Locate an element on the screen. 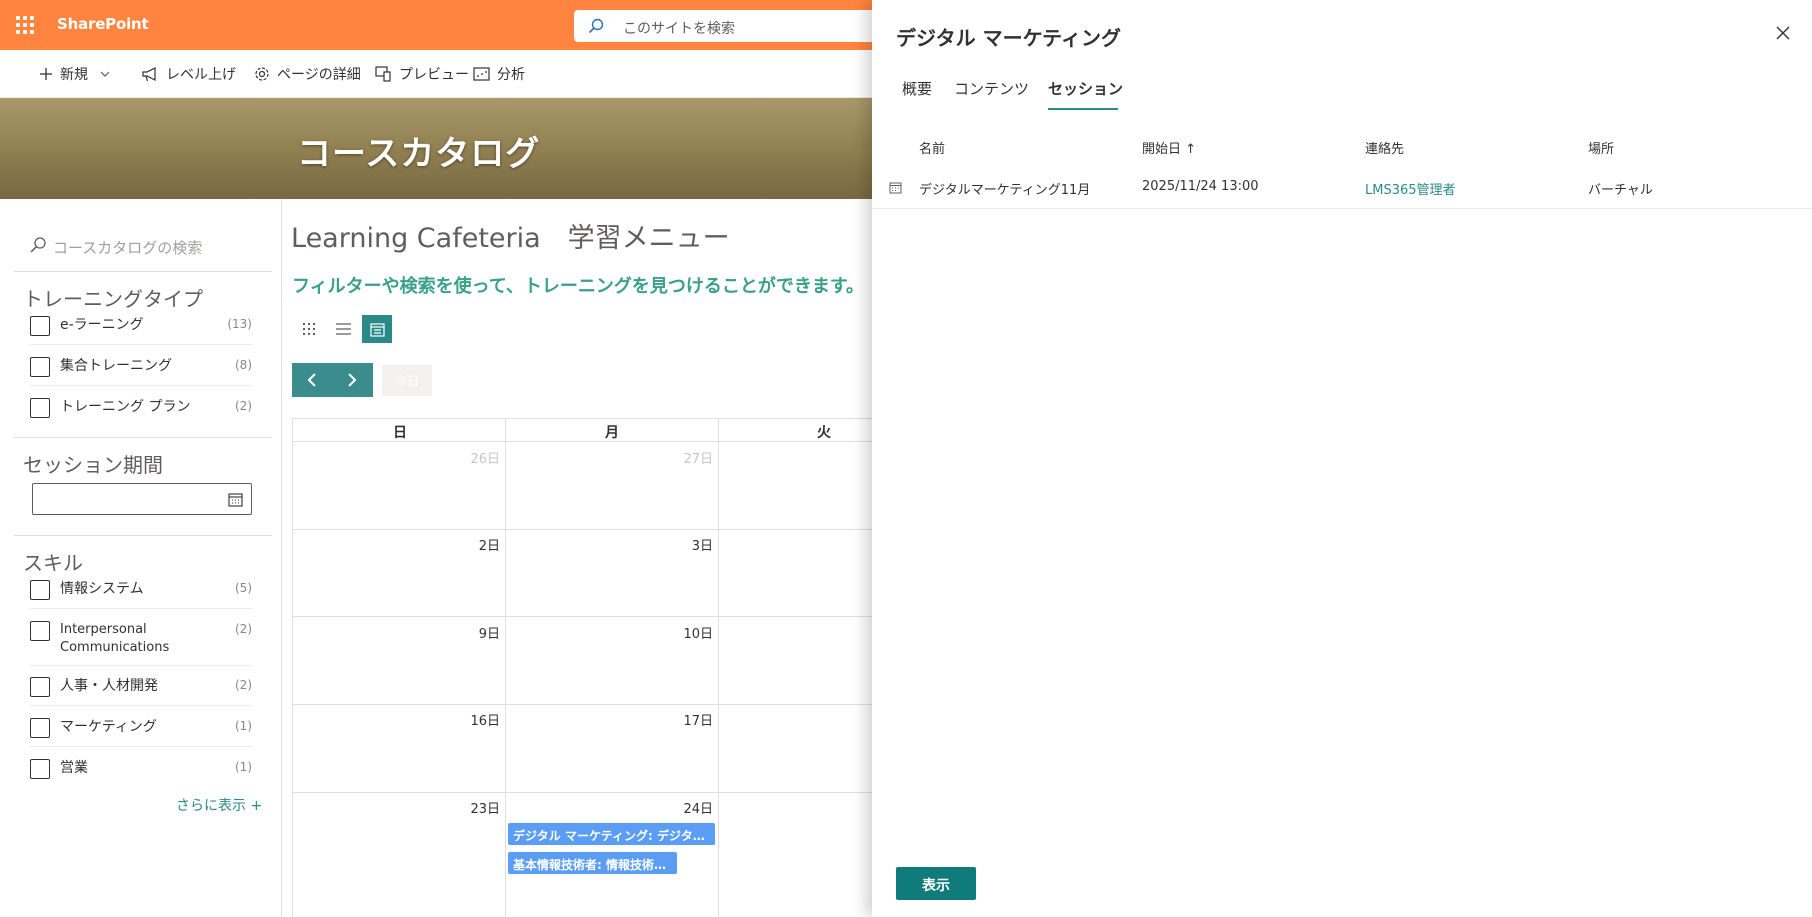 This screenshot has width=1812, height=917. previous-month-button is located at coordinates (312, 380).